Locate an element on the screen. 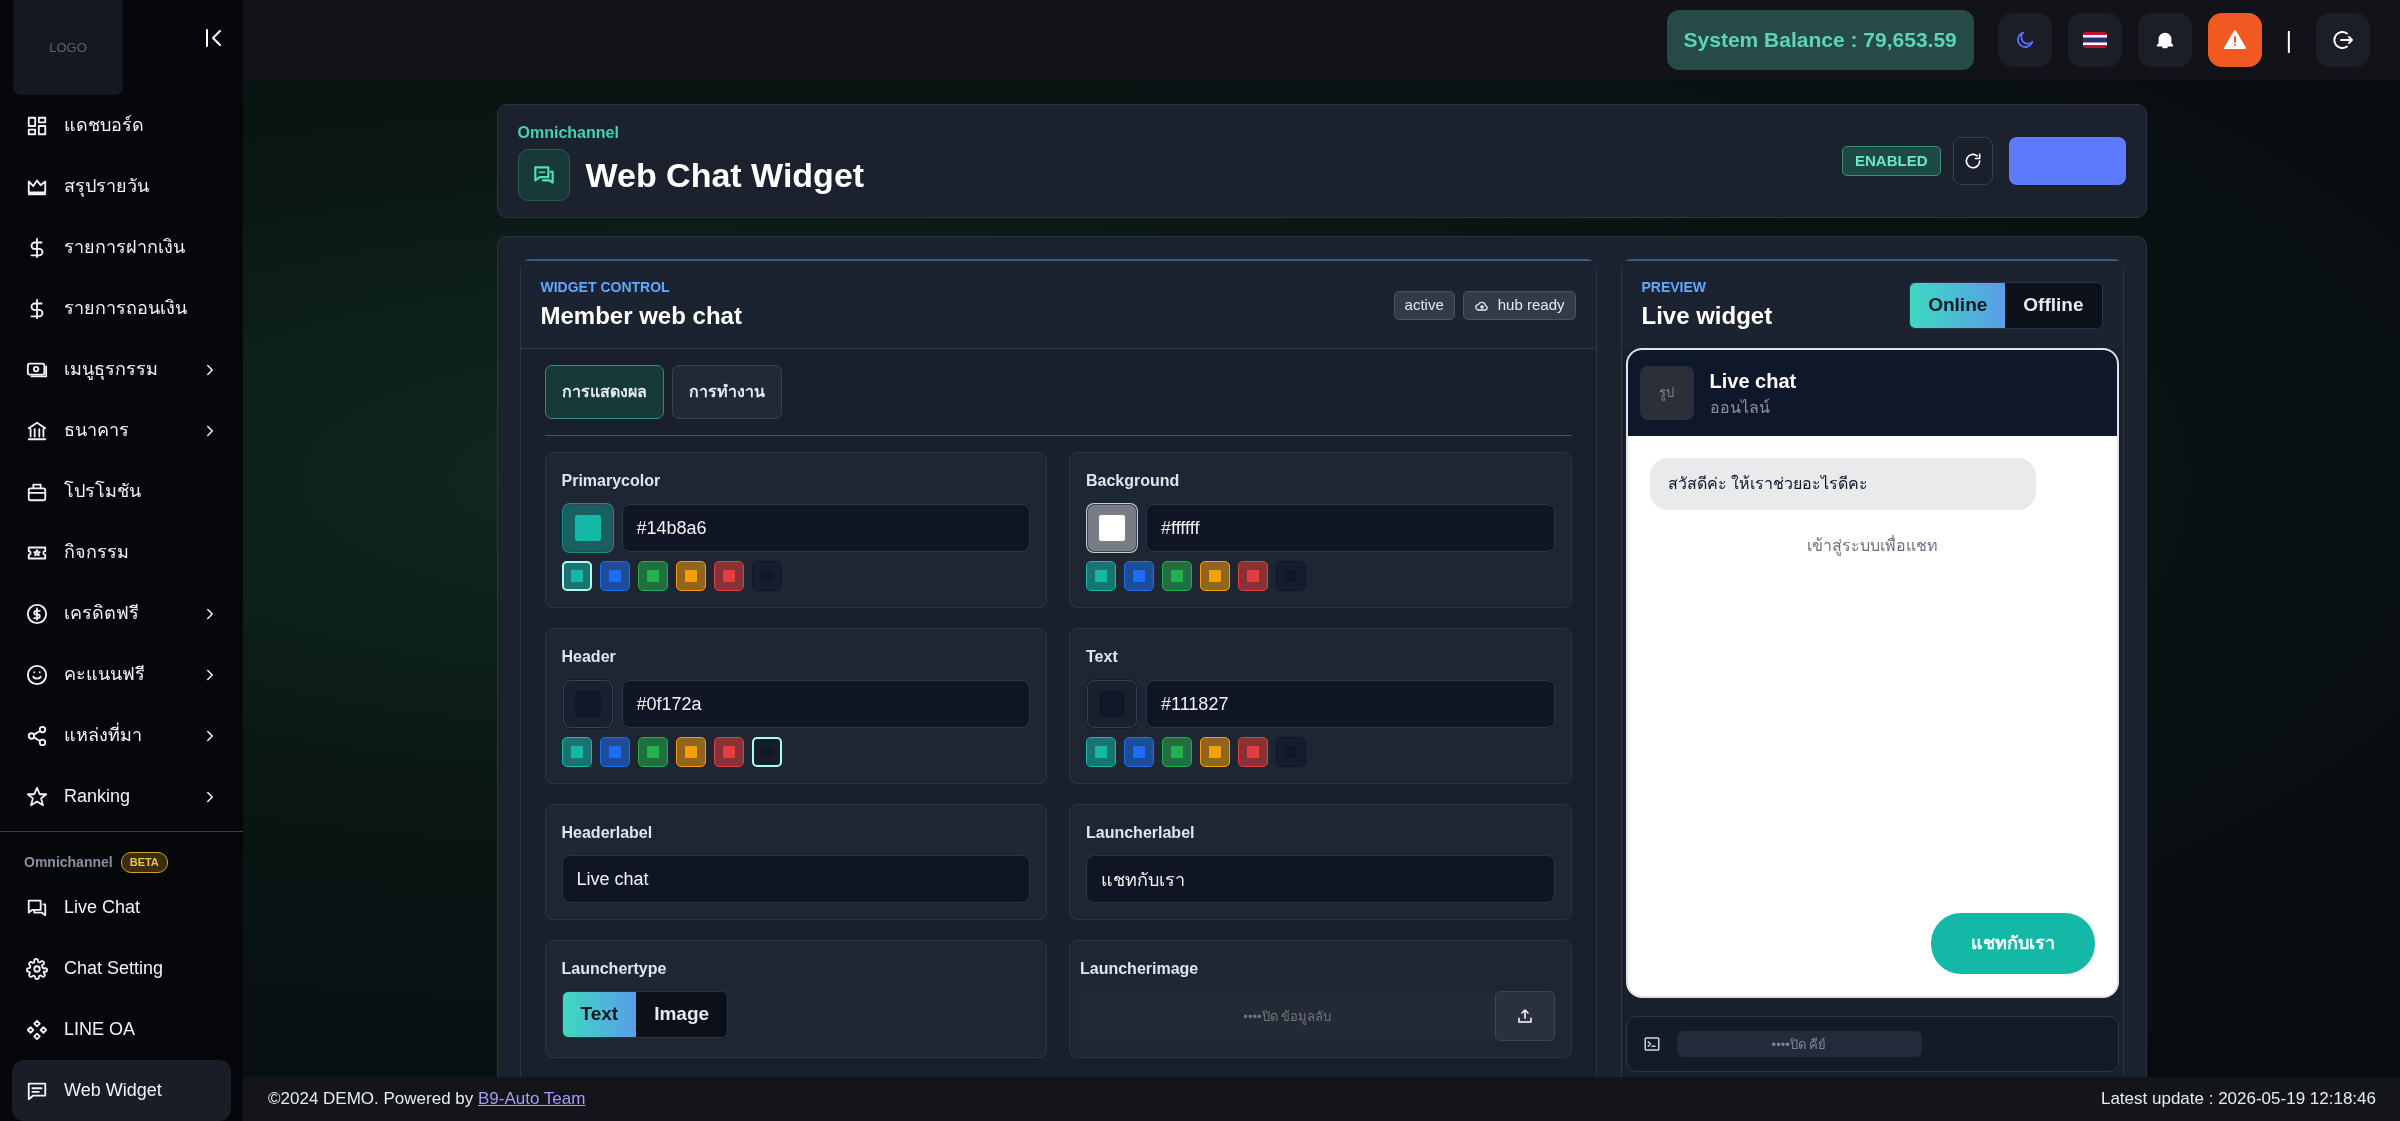 This screenshot has width=2400, height=1121. text-input: แชทกับเรา is located at coordinates (1320, 879).